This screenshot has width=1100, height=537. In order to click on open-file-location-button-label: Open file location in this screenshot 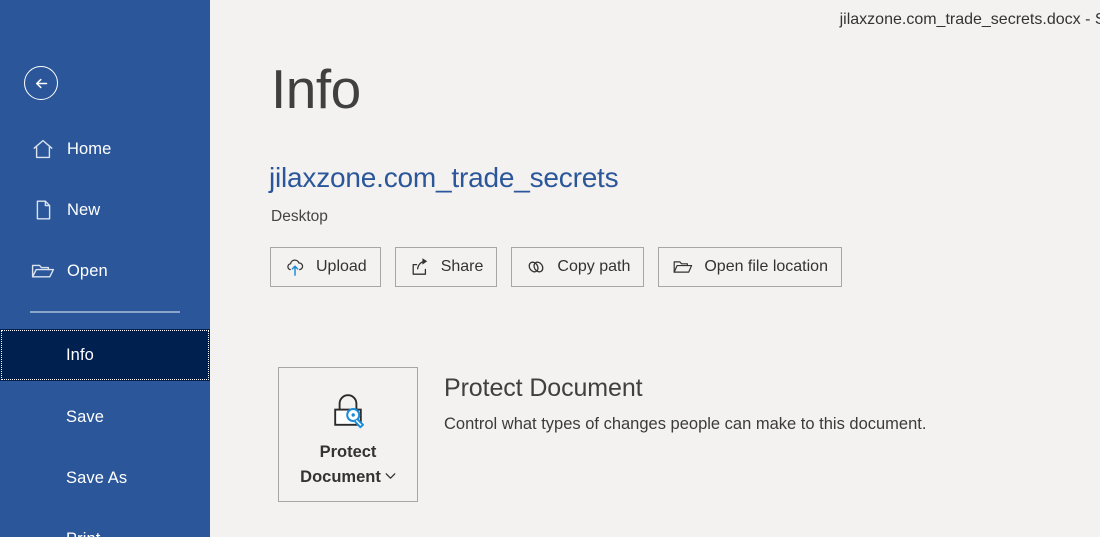, I will do `click(766, 266)`.